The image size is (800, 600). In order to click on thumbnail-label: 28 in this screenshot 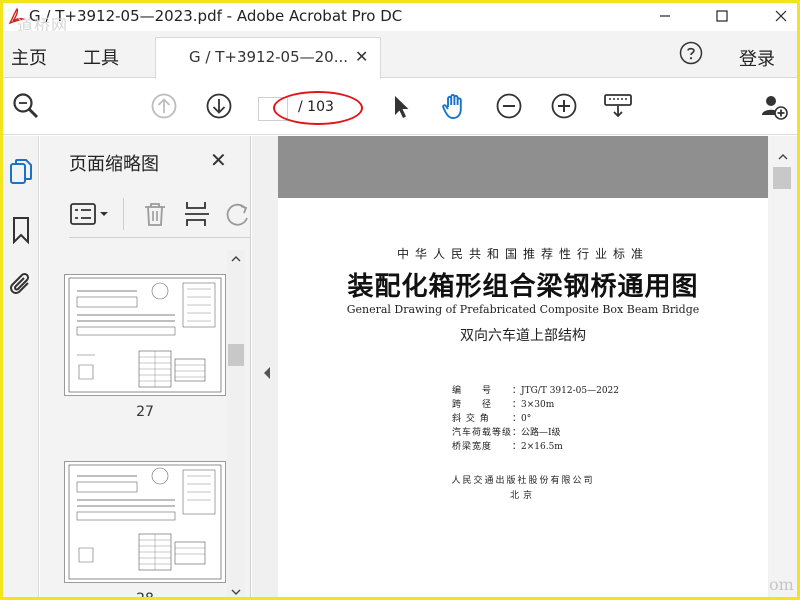, I will do `click(145, 595)`.